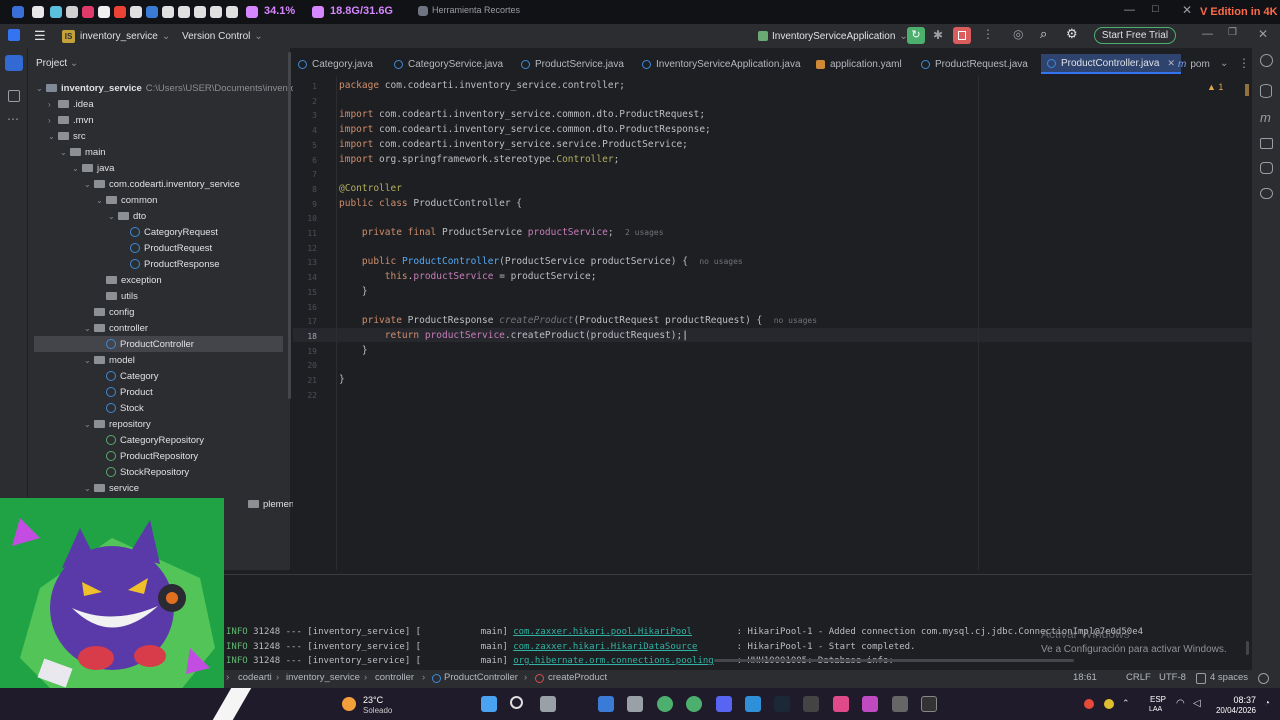 This screenshot has width=1280, height=720. I want to click on project-scrollbar, so click(289, 225).